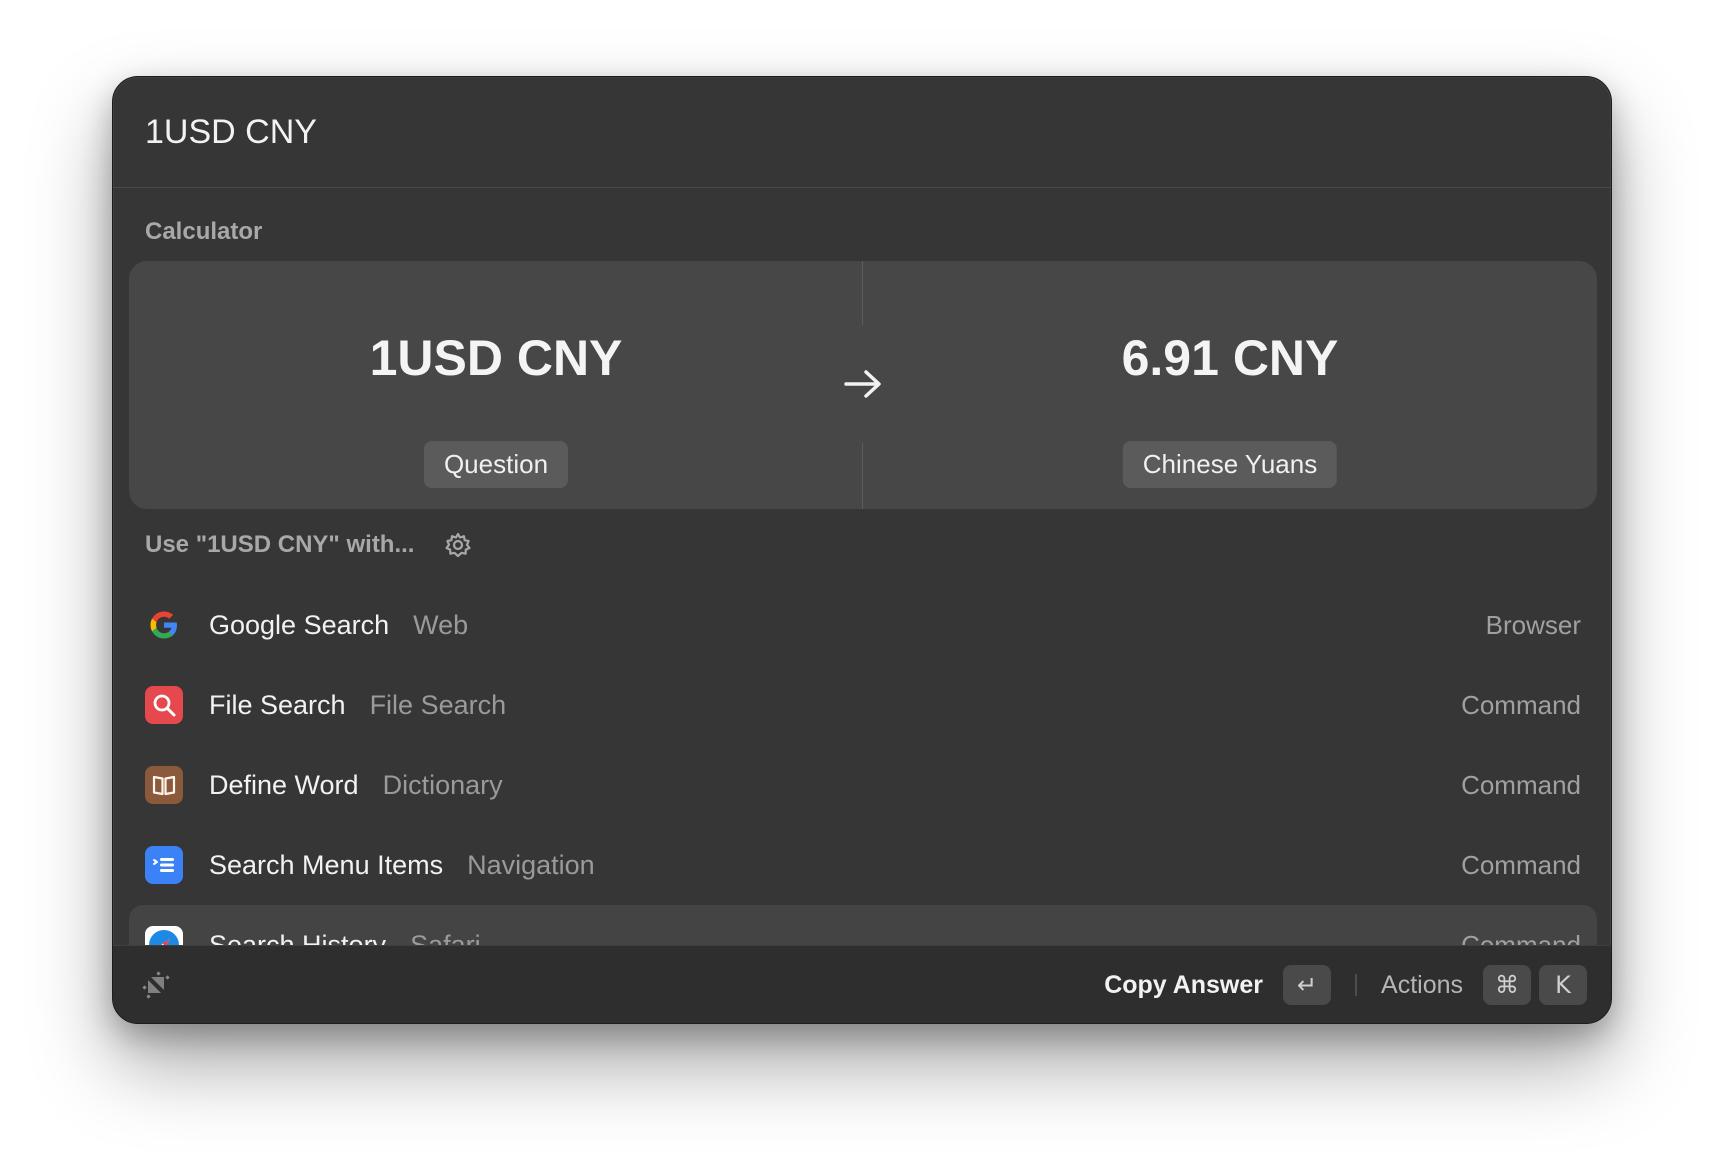 Image resolution: width=1724 pixels, height=1172 pixels. I want to click on action-footer: Copy Answer ↵ Actions ⌘ K, so click(862, 984).